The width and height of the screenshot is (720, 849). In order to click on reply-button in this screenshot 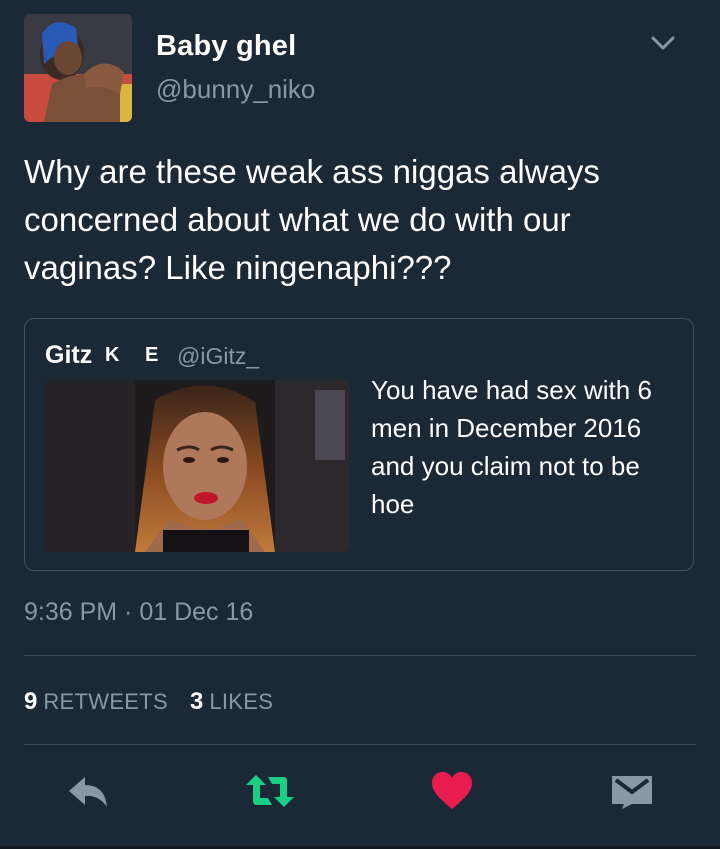, I will do `click(88, 793)`.